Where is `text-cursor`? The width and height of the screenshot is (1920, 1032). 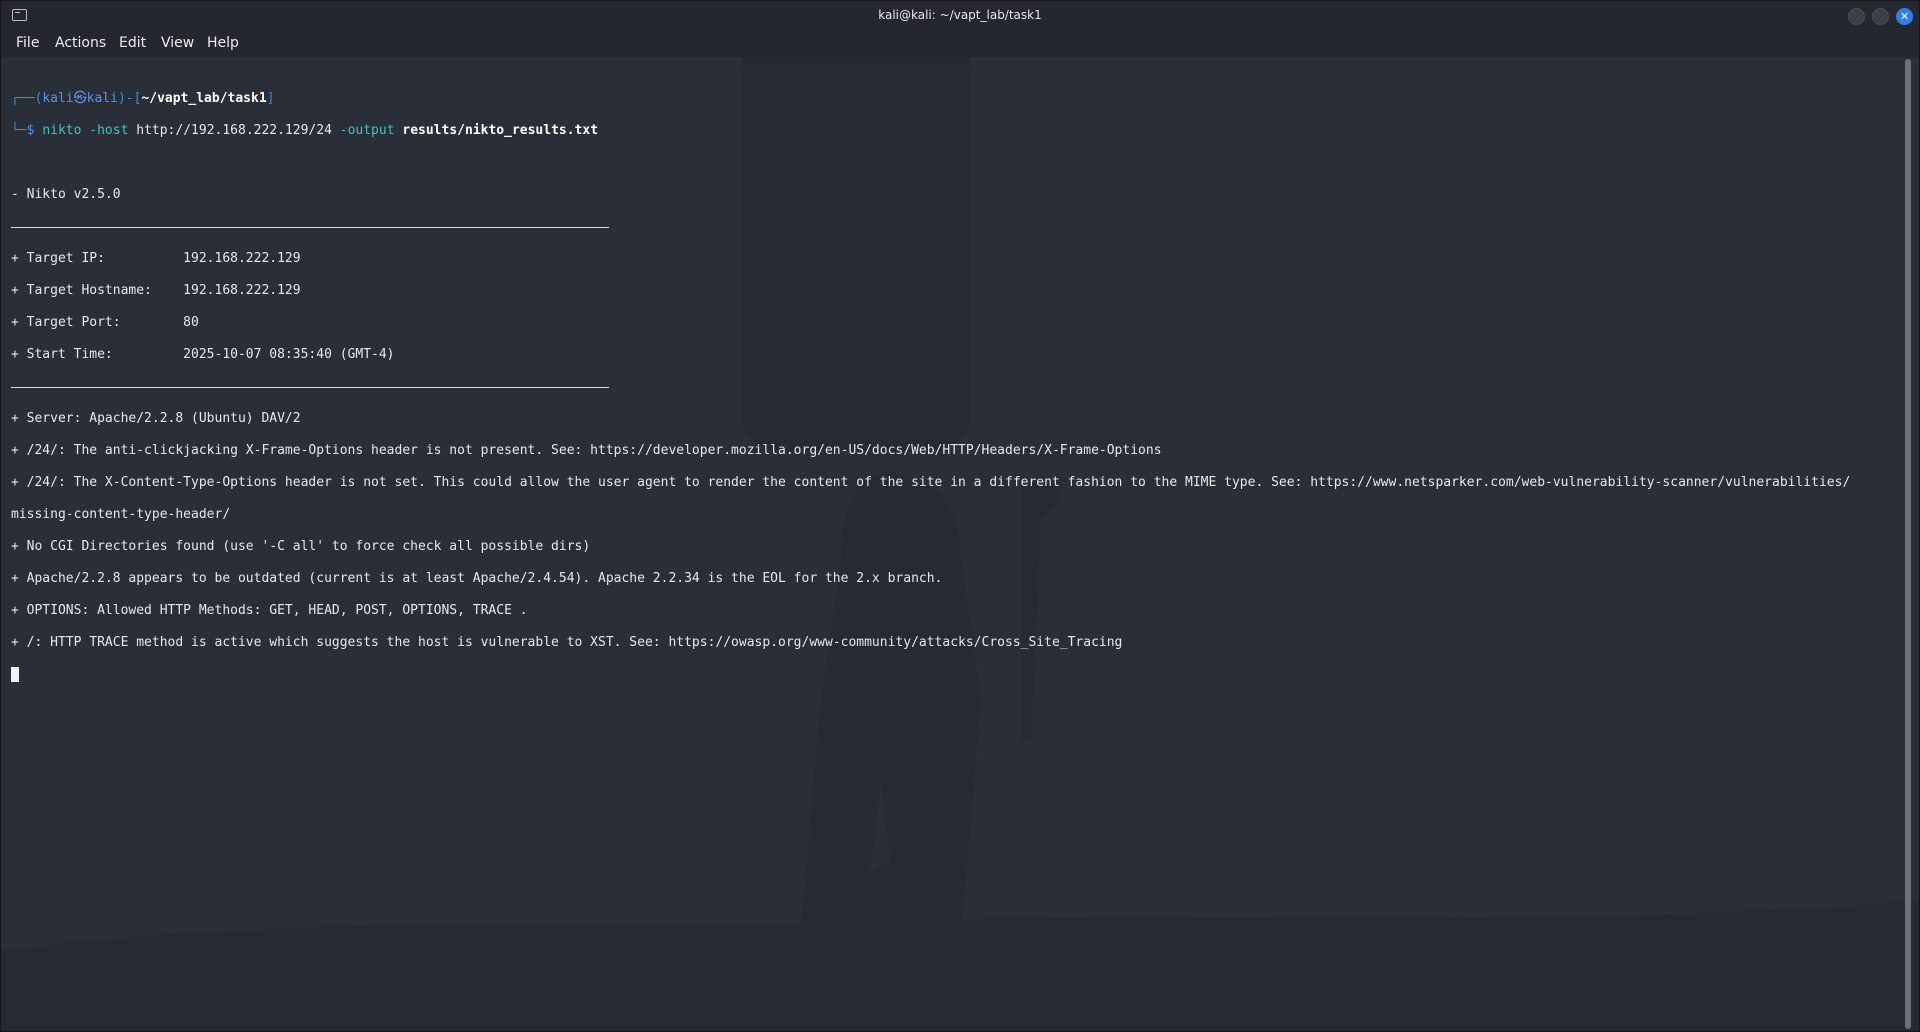
text-cursor is located at coordinates (15, 674).